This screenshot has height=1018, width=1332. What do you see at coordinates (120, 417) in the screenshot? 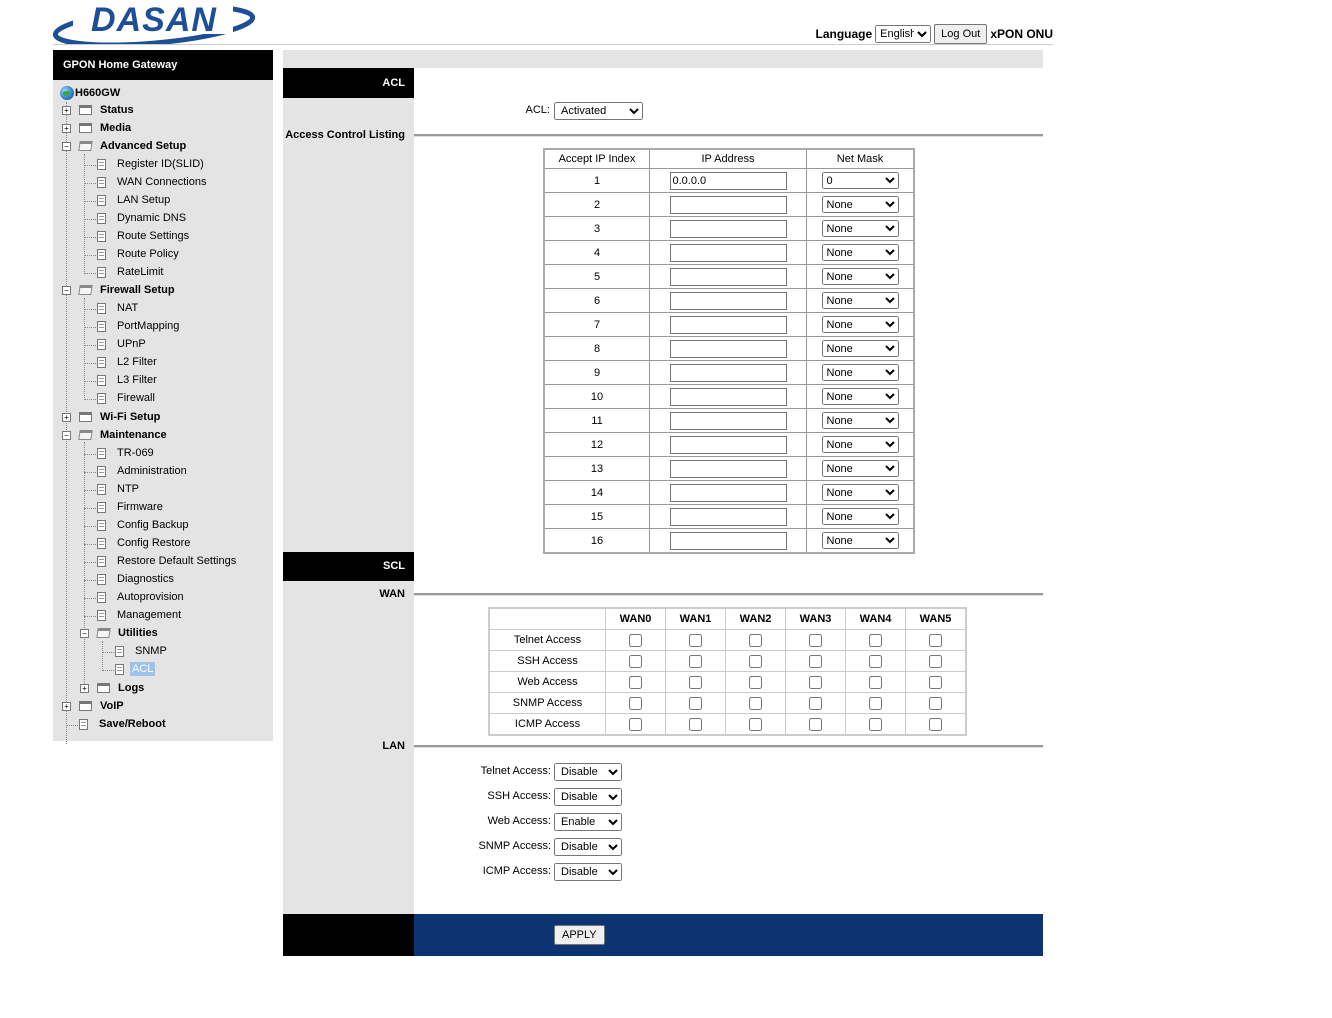
I see `sidebar-item-wifi-setup: Wi-Fi Setup` at bounding box center [120, 417].